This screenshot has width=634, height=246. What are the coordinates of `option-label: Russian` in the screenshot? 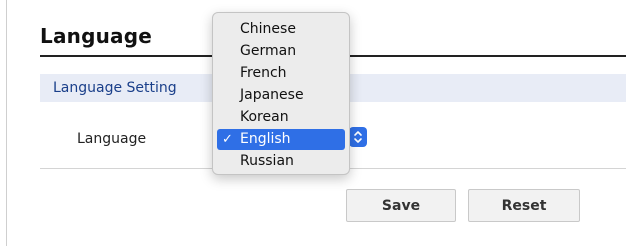 It's located at (267, 161).